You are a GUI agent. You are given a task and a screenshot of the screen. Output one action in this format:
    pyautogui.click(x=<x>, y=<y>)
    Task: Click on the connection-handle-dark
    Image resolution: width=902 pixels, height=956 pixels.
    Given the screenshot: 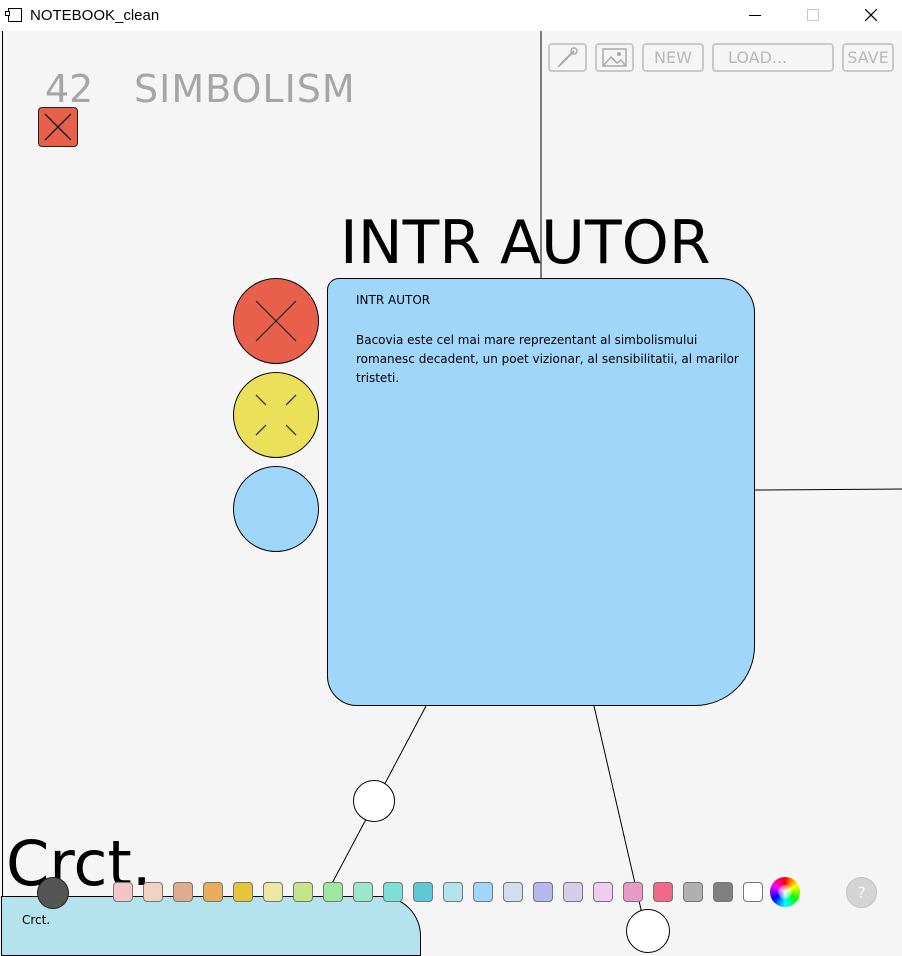 What is the action you would take?
    pyautogui.click(x=53, y=893)
    